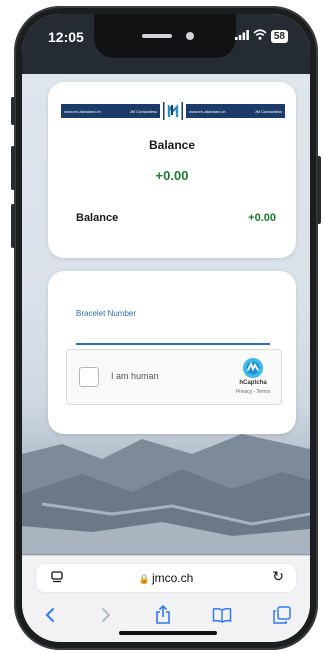 Image resolution: width=325 pixels, height=653 pixels. What do you see at coordinates (144, 579) in the screenshot?
I see `lock-icon: 🔒` at bounding box center [144, 579].